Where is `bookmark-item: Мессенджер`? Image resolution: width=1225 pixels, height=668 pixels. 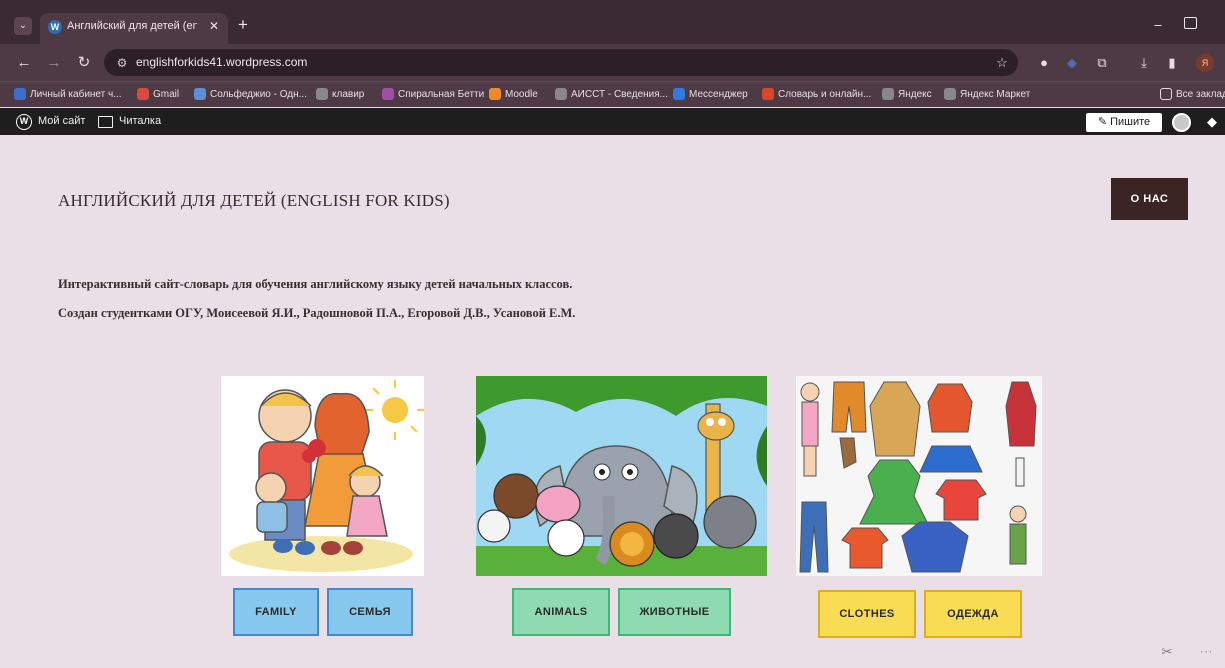 bookmark-item: Мессенджер is located at coordinates (710, 94).